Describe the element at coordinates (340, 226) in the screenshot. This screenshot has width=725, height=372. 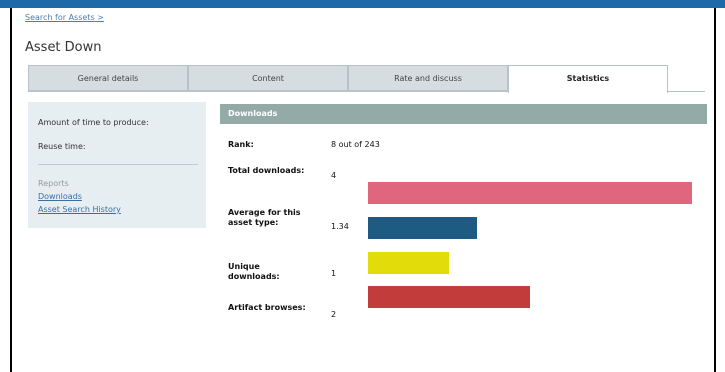
I see `average-value: 1.34` at that location.